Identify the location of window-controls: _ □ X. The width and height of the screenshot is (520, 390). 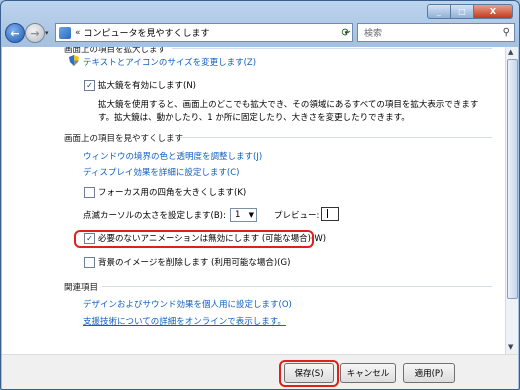
(470, 11).